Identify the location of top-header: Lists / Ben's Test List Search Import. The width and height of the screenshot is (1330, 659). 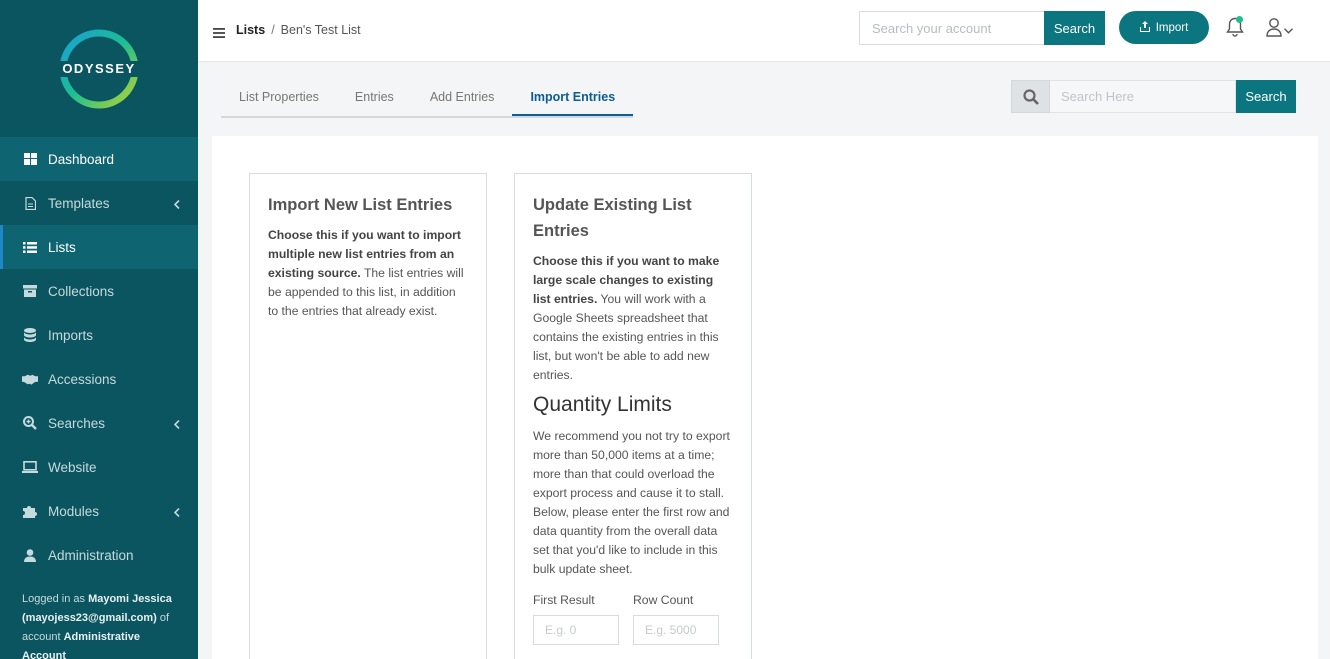
(764, 31).